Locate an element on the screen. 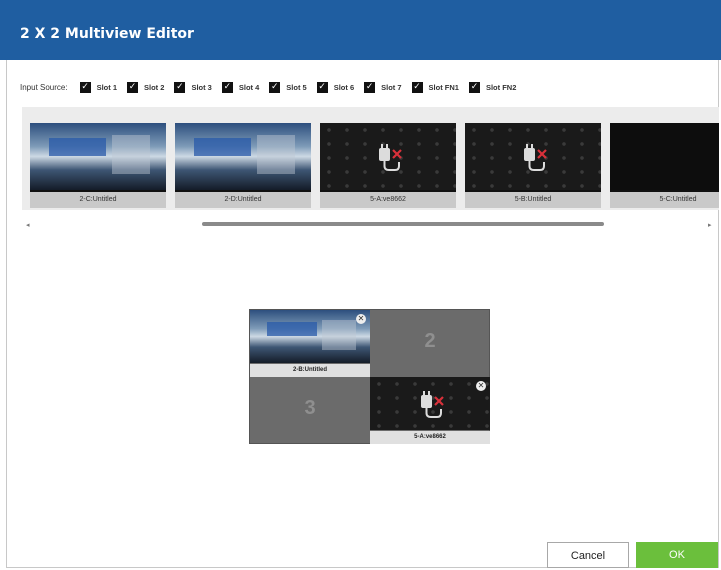  source-thumbnail: 2-D:Untitled is located at coordinates (243, 165).